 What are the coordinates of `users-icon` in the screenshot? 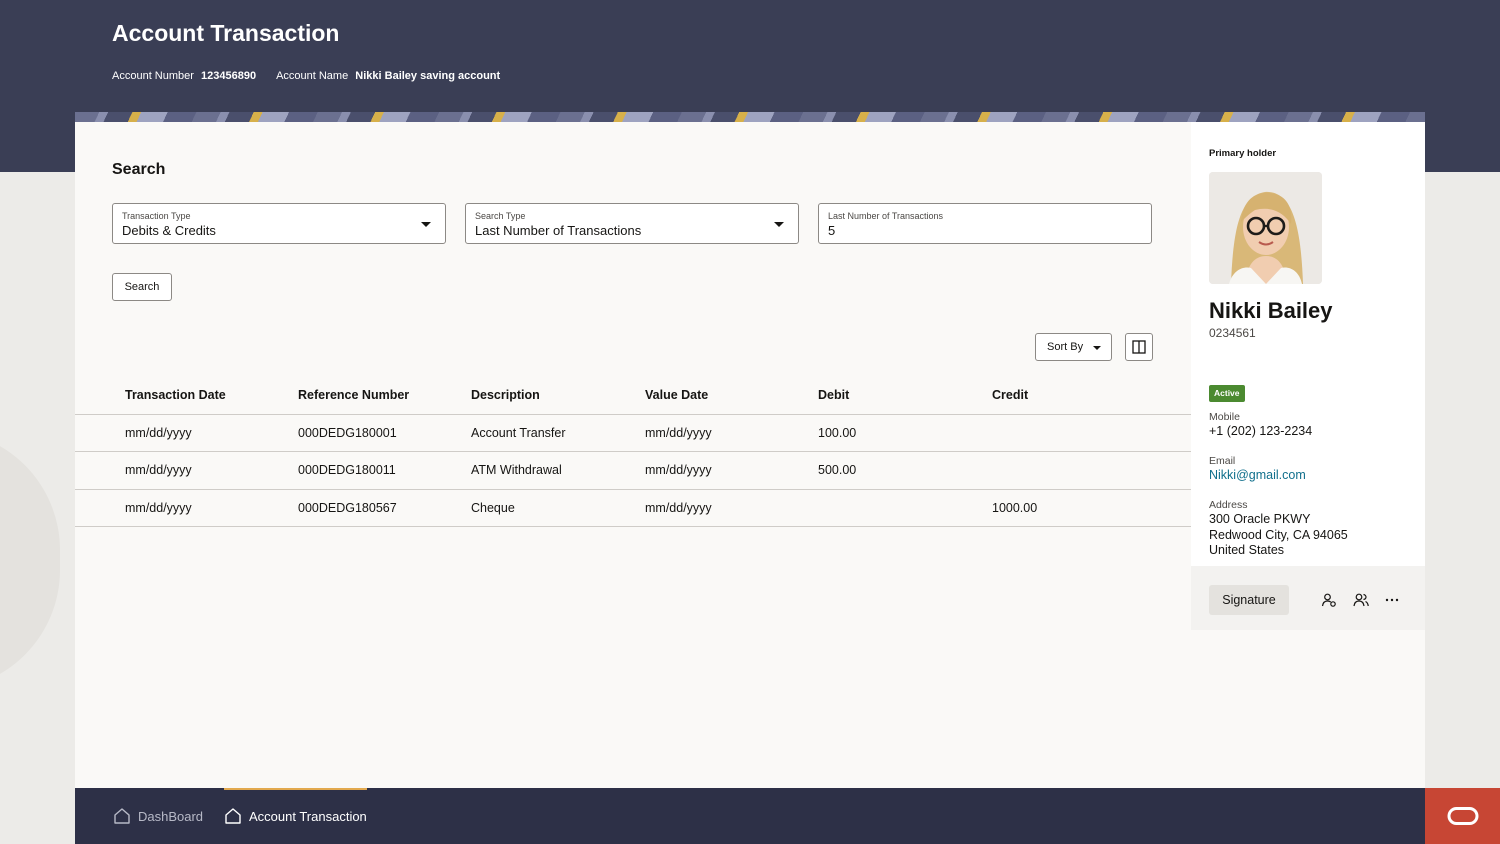 It's located at (1361, 600).